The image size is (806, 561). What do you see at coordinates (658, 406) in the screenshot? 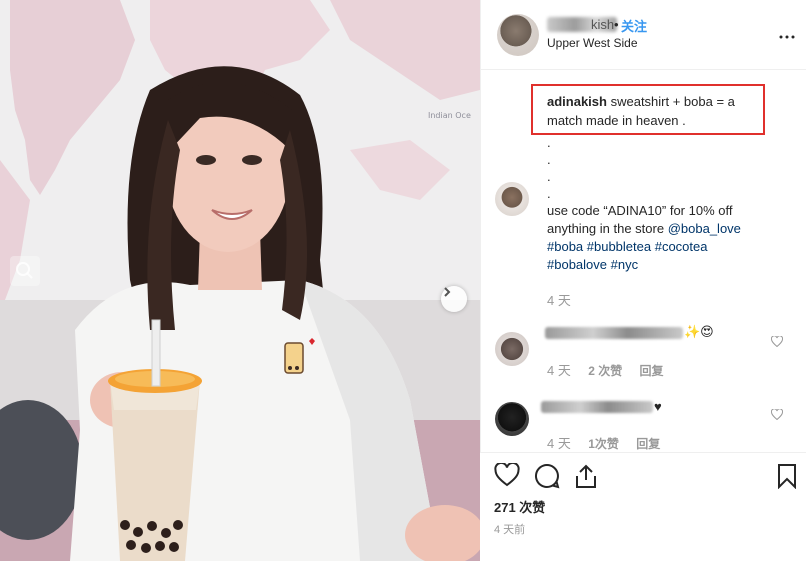
I see `comment-emoji: ♥` at bounding box center [658, 406].